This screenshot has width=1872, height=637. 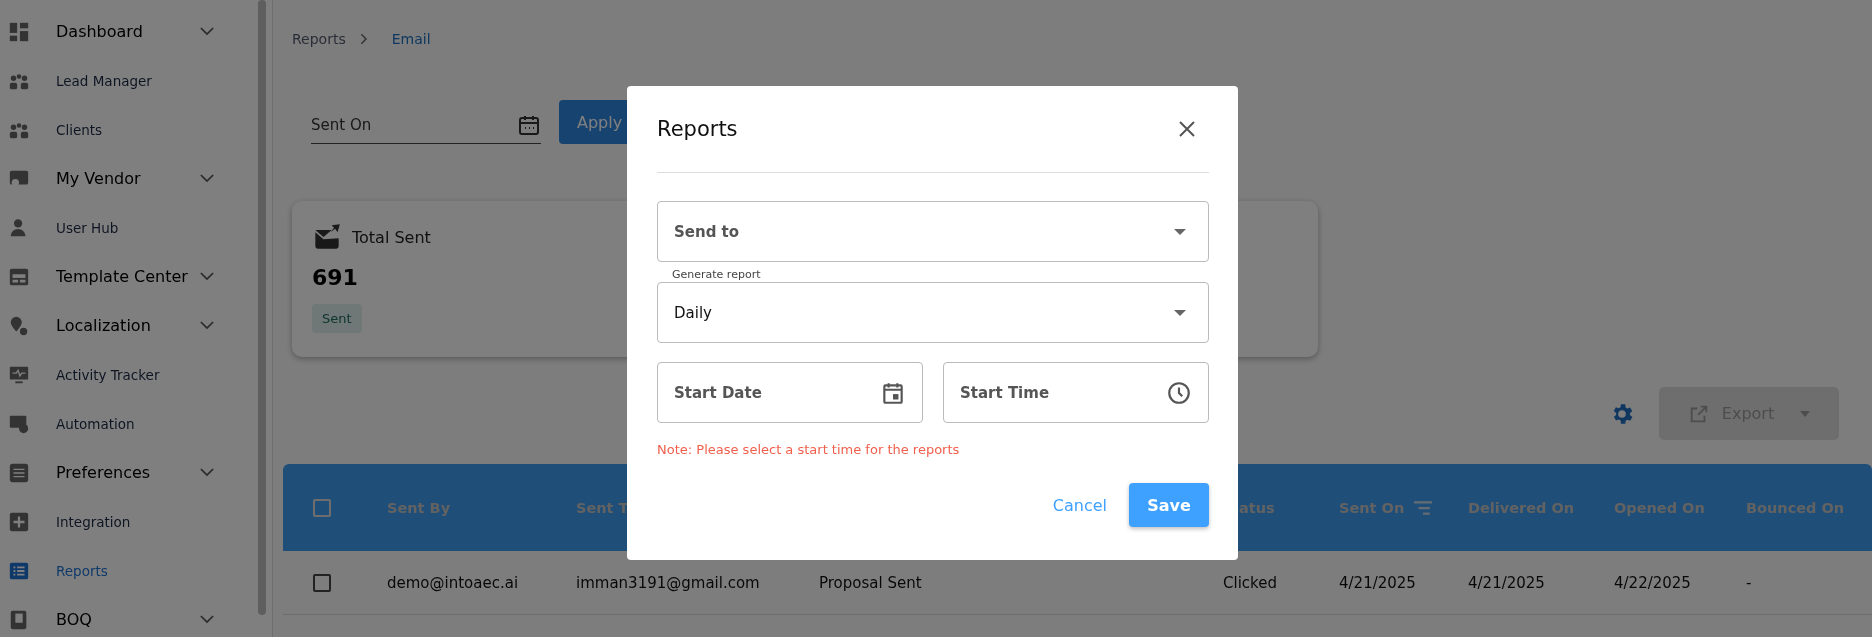 I want to click on start-date-field: Start Date, so click(x=790, y=392).